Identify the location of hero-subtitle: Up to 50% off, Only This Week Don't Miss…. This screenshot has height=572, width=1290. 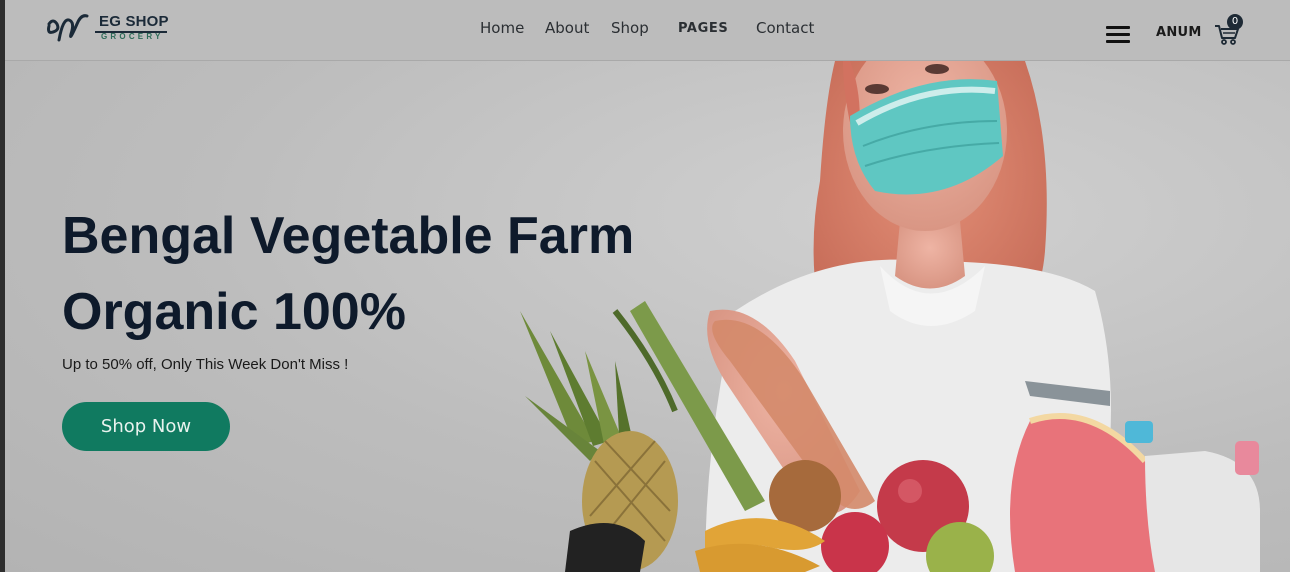
(205, 364).